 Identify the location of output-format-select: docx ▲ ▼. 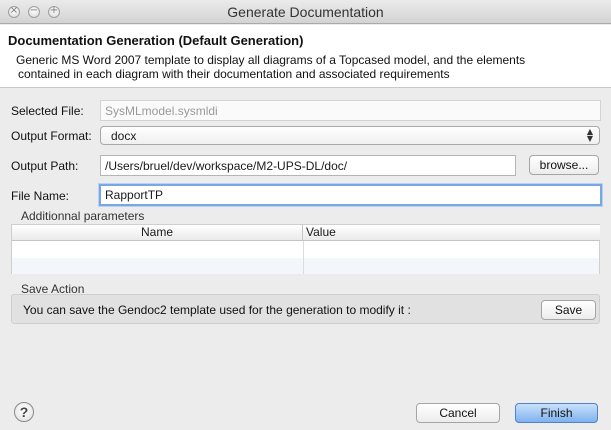
(350, 135).